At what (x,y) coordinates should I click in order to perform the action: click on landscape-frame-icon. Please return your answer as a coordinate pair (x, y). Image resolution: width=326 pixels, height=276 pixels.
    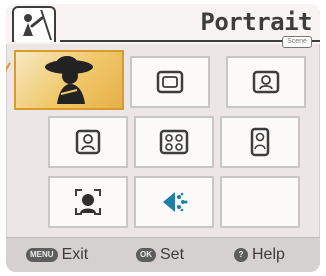
    Looking at the image, I should click on (170, 82).